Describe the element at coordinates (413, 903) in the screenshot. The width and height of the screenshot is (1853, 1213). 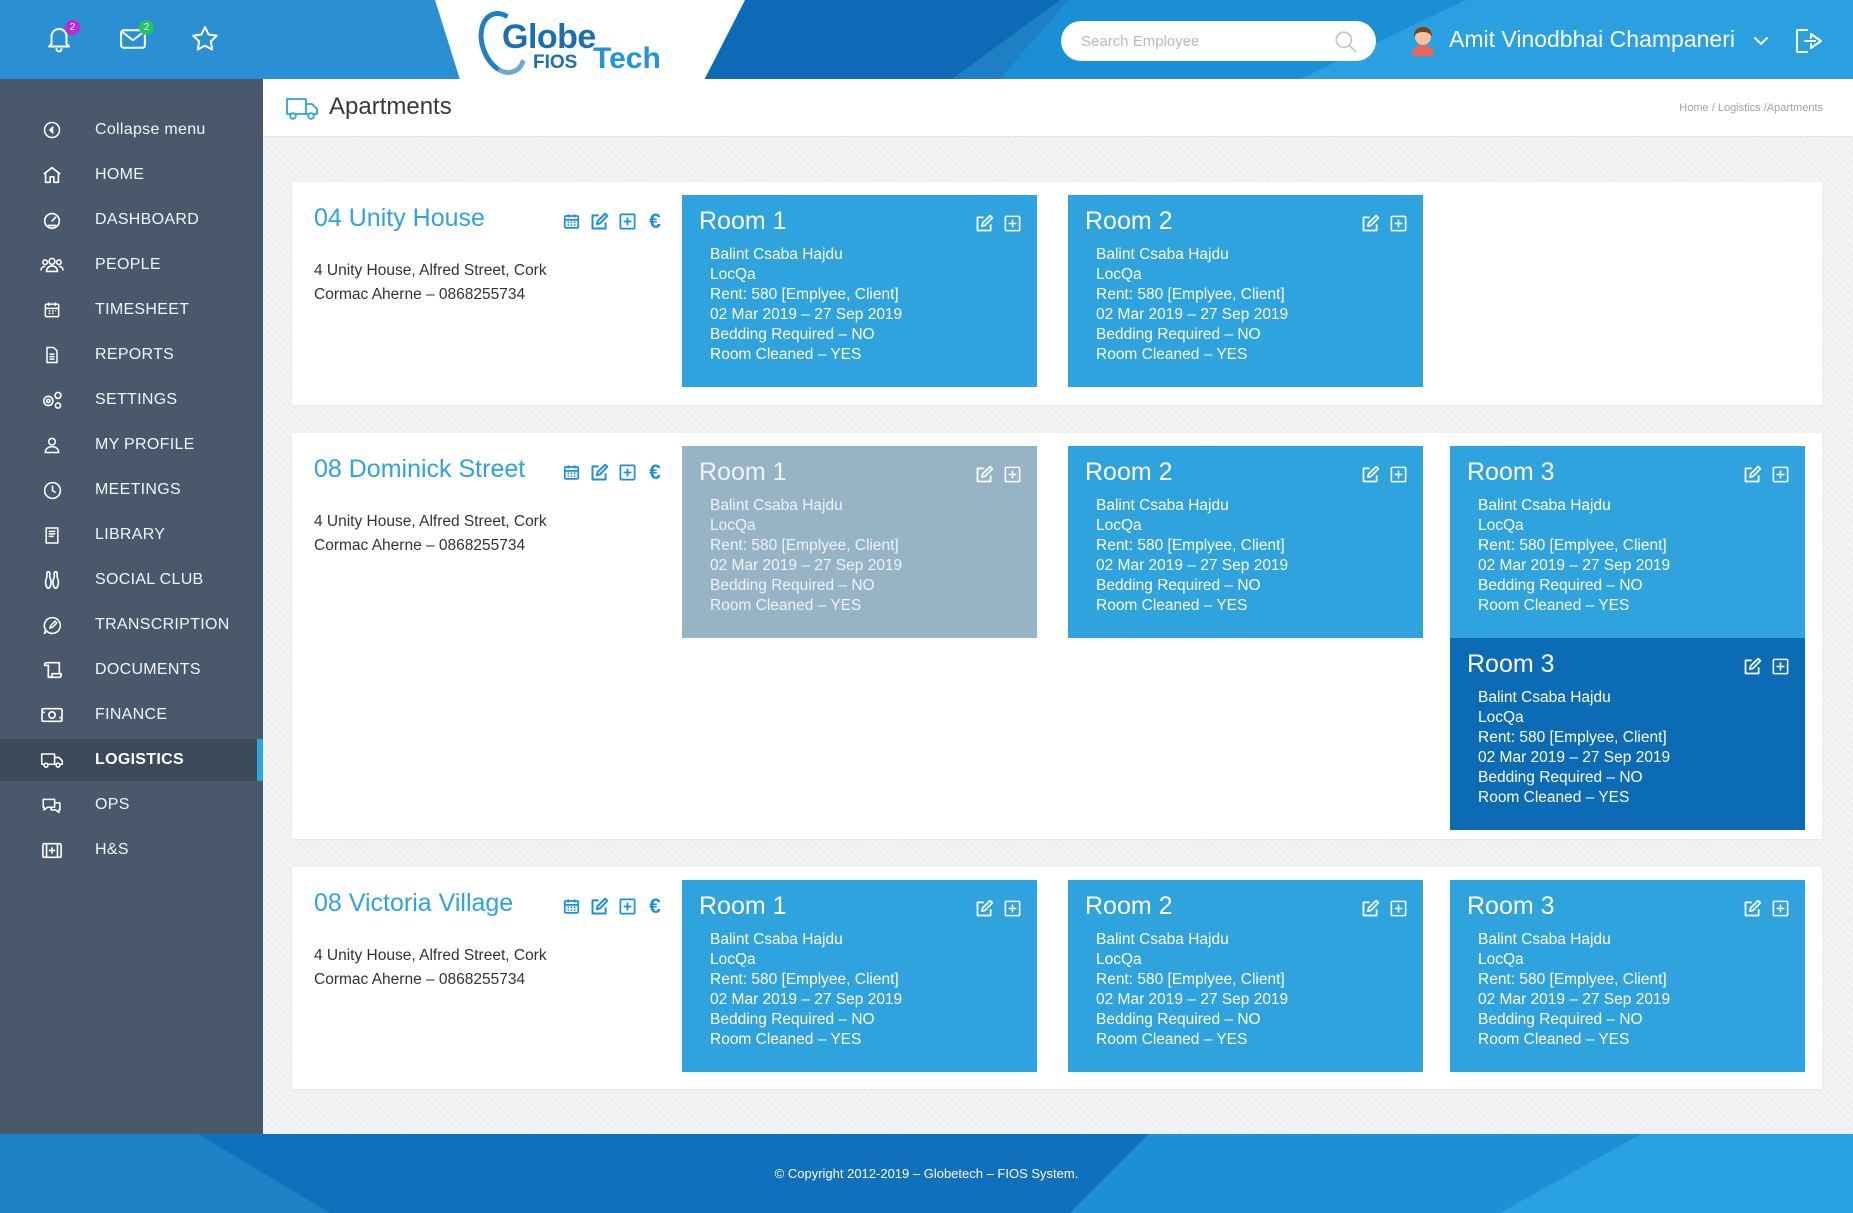
I see `apartment-name: 08 Victoria Village` at that location.